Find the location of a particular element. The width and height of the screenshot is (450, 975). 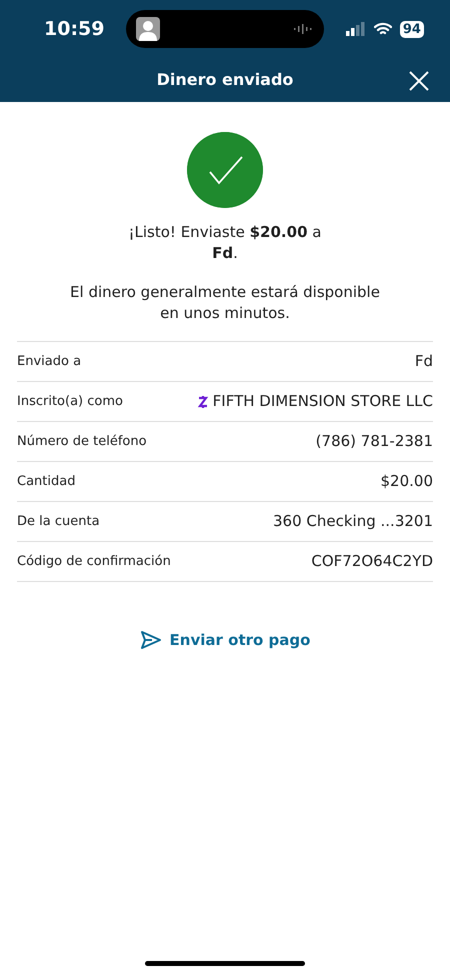

wifi-icon is located at coordinates (383, 29).